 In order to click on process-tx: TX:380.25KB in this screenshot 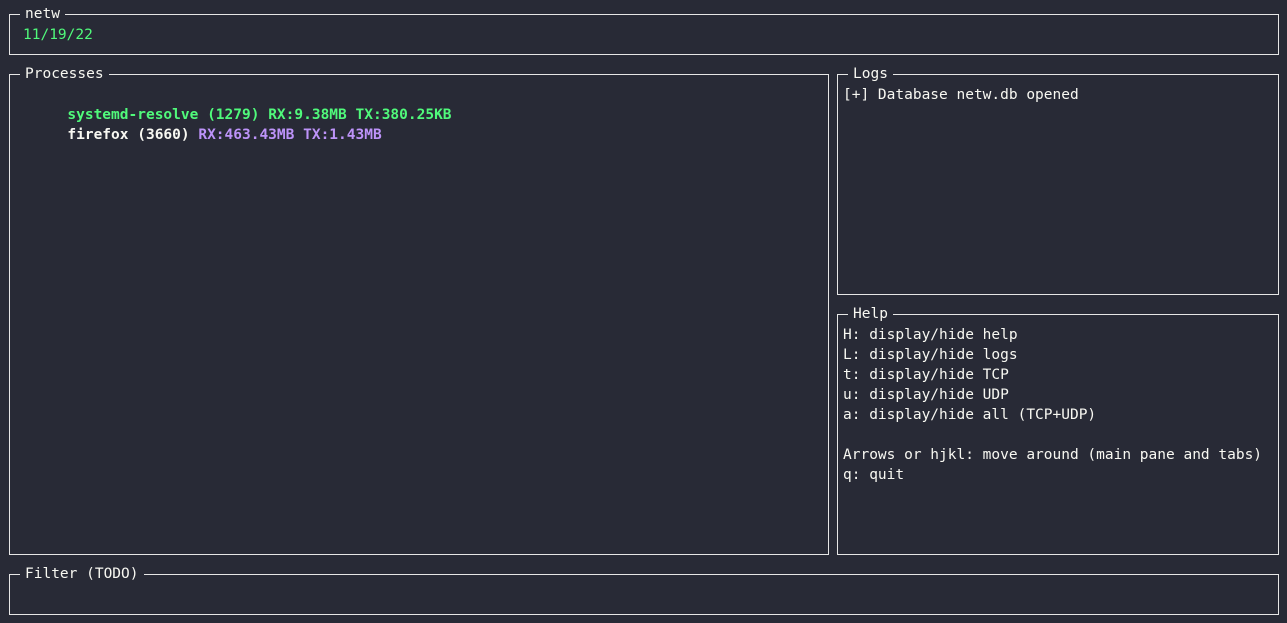, I will do `click(403, 115)`.